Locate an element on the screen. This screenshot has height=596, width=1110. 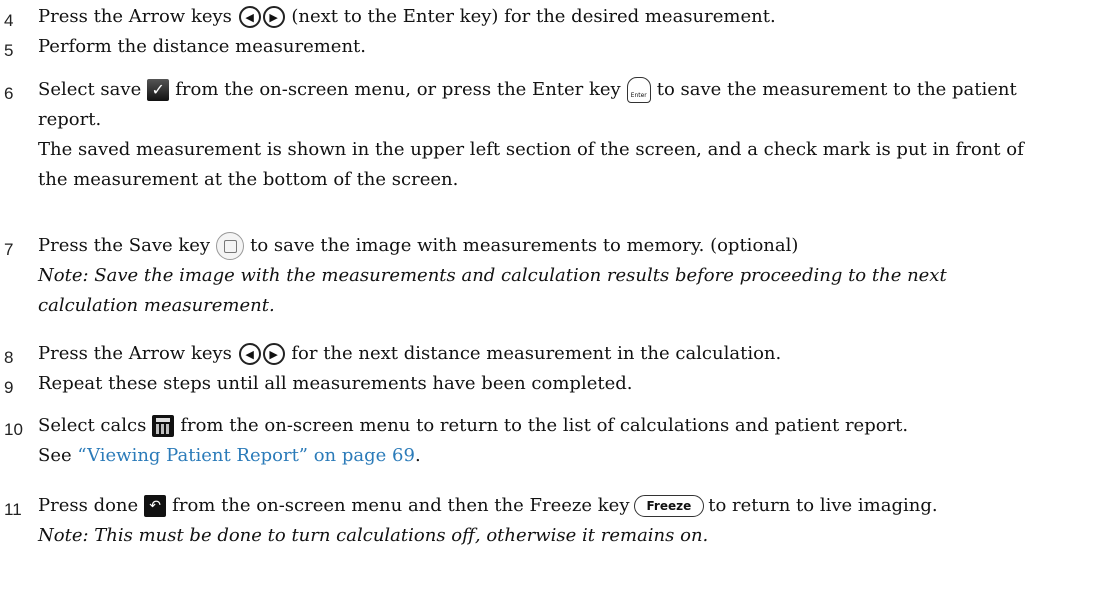
enter-key-icon: Enter is located at coordinates (638, 90).